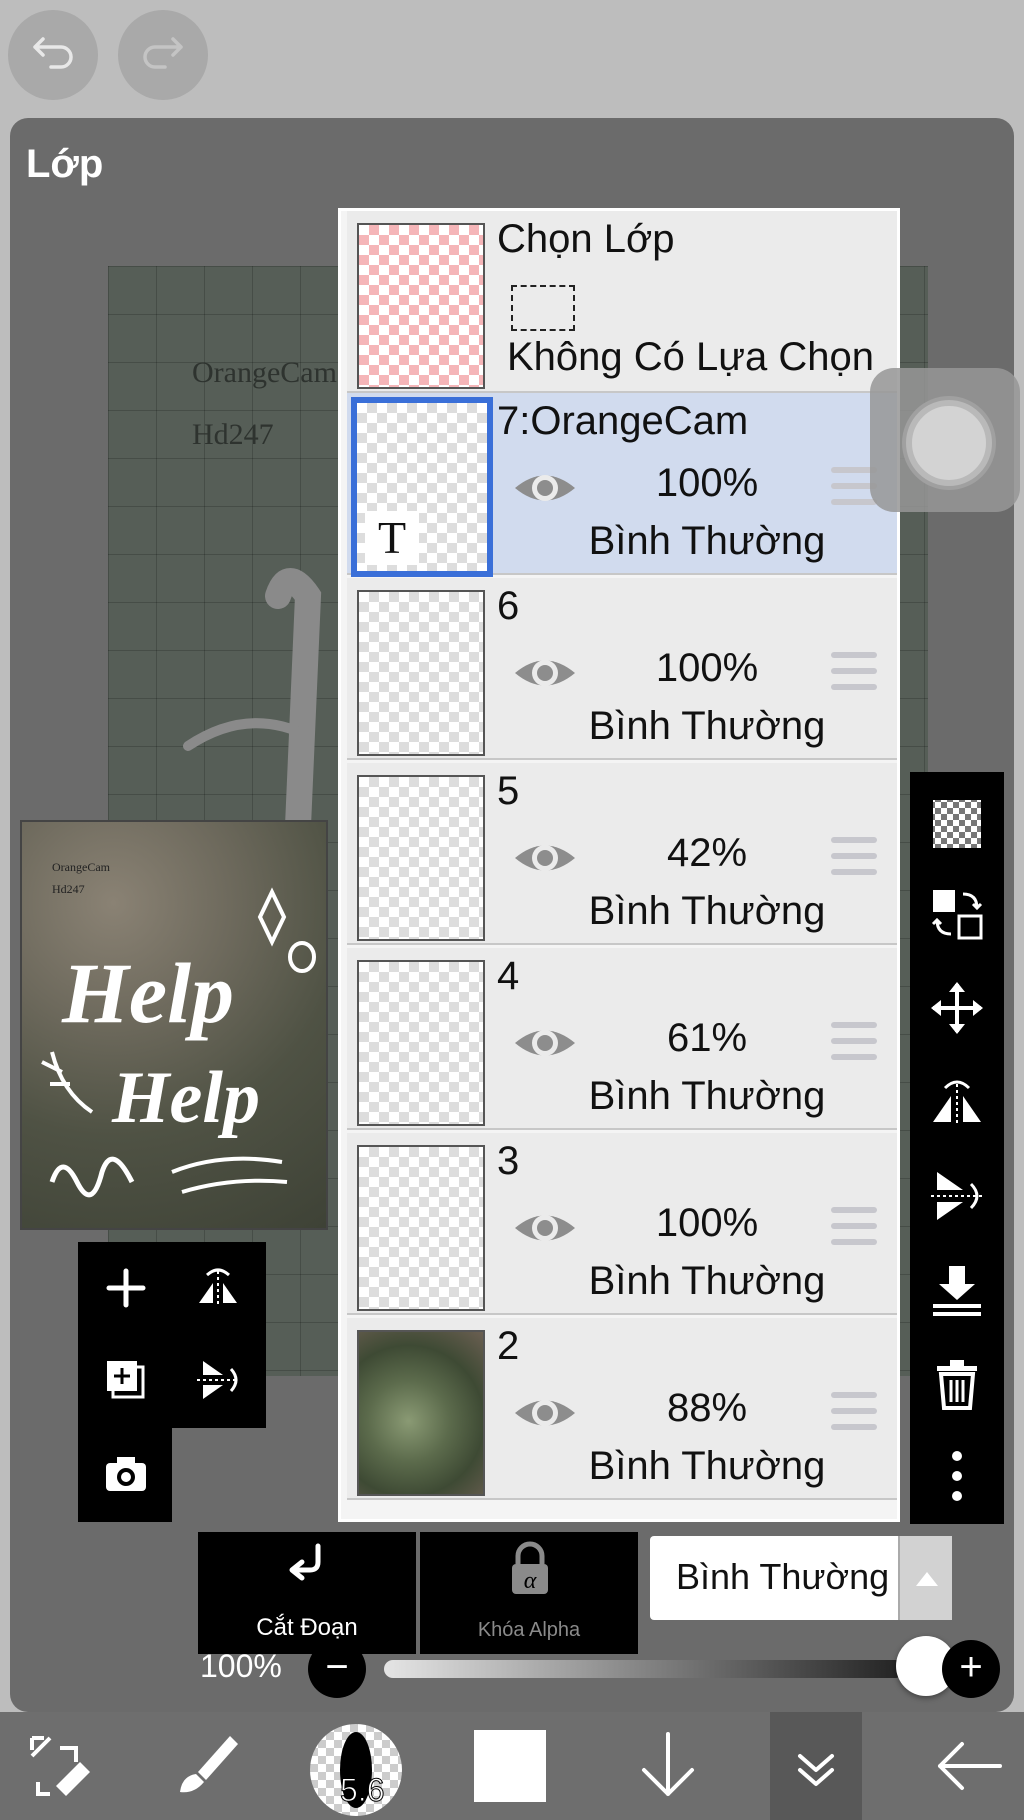 Image resolution: width=1024 pixels, height=1820 pixels. I want to click on opacity-increase-button: +, so click(971, 1669).